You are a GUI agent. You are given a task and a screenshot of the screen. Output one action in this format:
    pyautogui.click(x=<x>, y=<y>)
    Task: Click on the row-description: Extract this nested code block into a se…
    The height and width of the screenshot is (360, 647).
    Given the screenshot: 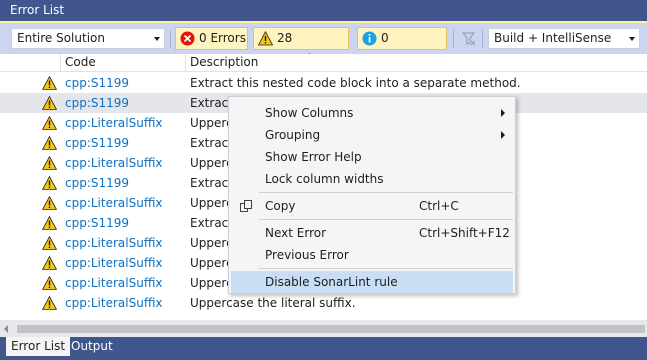 What is the action you would take?
    pyautogui.click(x=355, y=83)
    